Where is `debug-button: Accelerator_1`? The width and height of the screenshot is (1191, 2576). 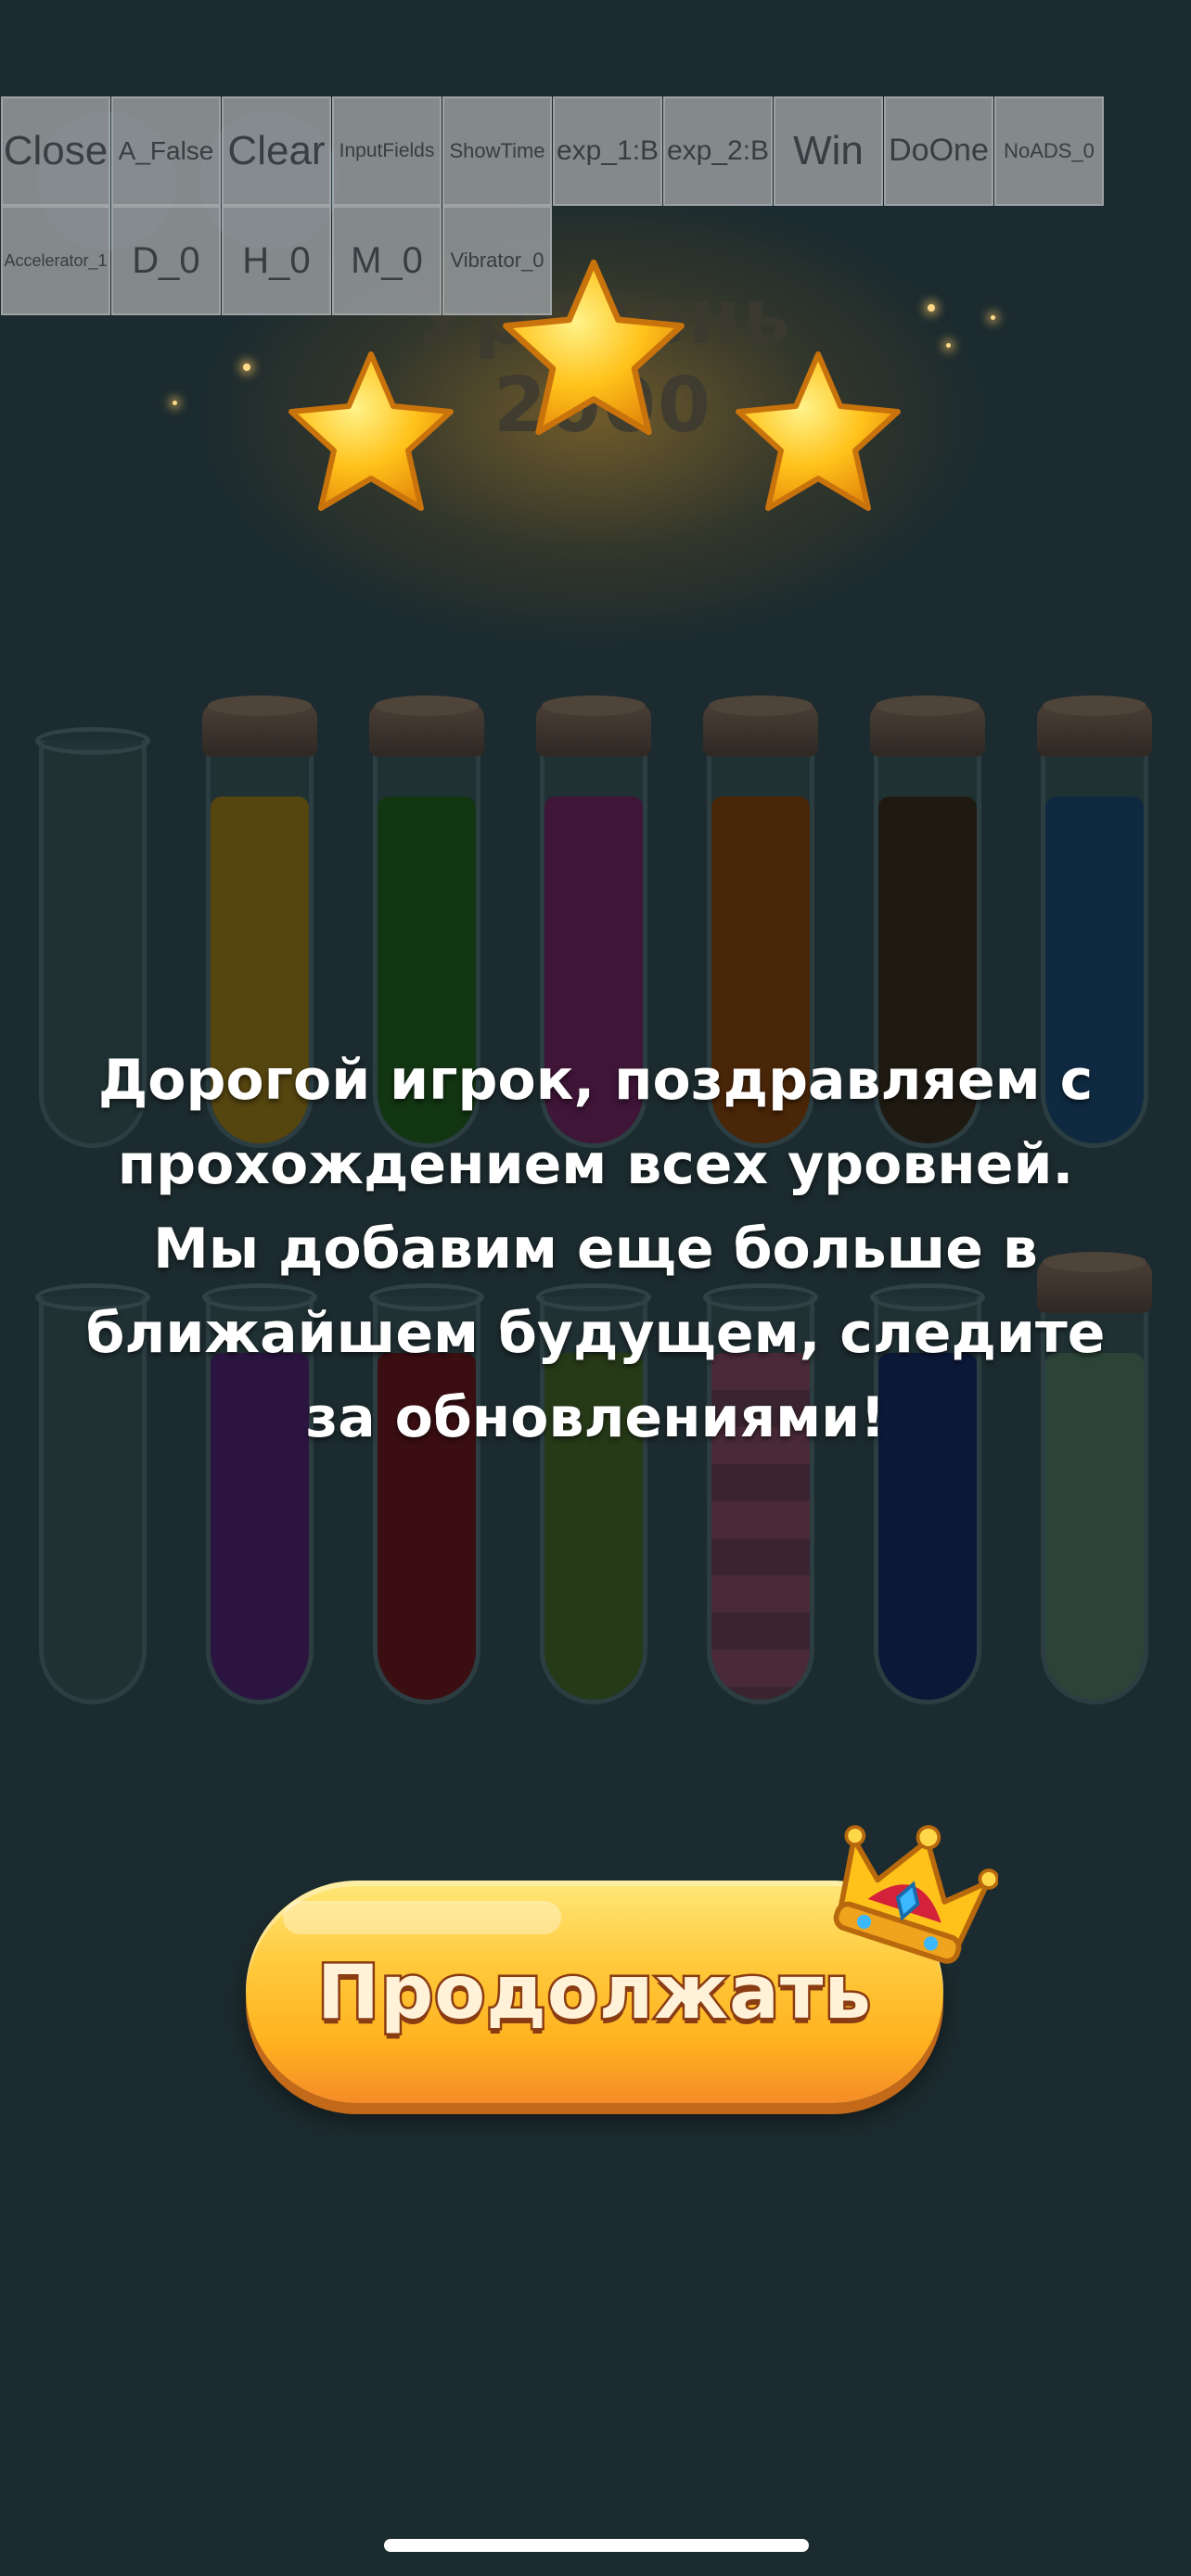
debug-button: Accelerator_1 is located at coordinates (55, 261).